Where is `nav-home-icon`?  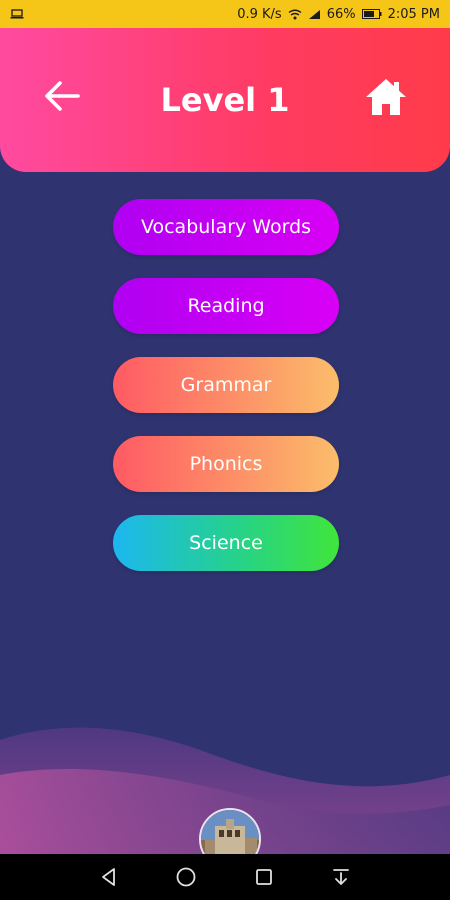
nav-home-icon is located at coordinates (186, 877).